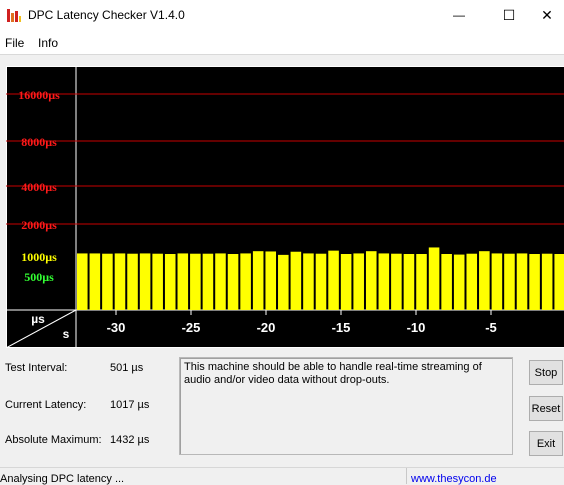  What do you see at coordinates (106, 15) in the screenshot?
I see `window-title: DPC Latency Checker V1.4.0` at bounding box center [106, 15].